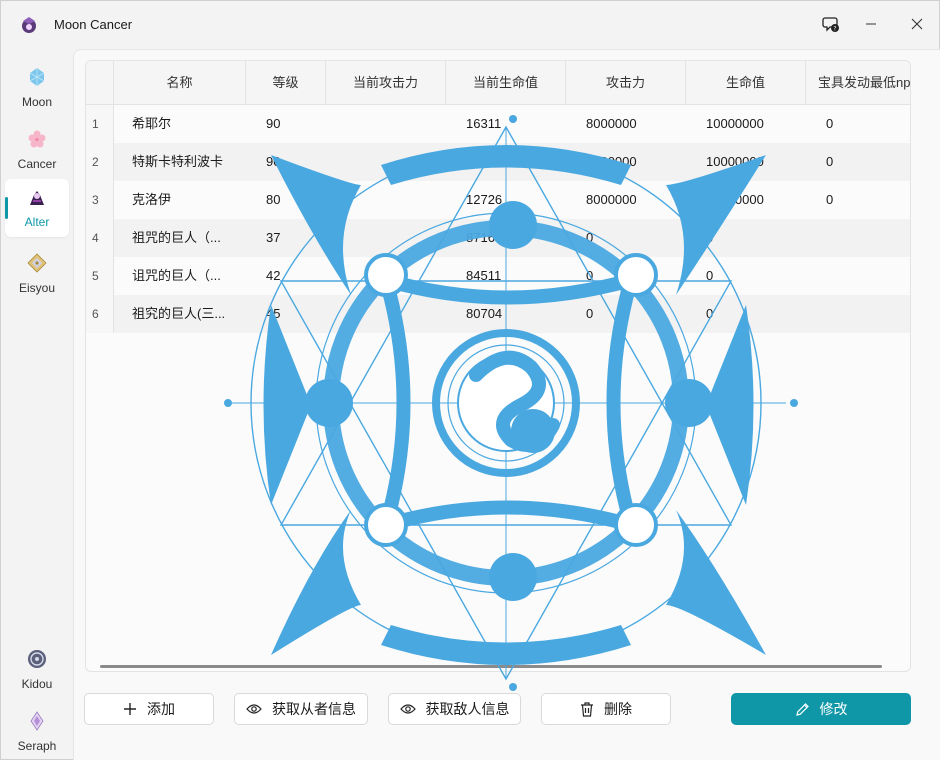 Image resolution: width=940 pixels, height=760 pixels. I want to click on row-number: 6, so click(100, 314).